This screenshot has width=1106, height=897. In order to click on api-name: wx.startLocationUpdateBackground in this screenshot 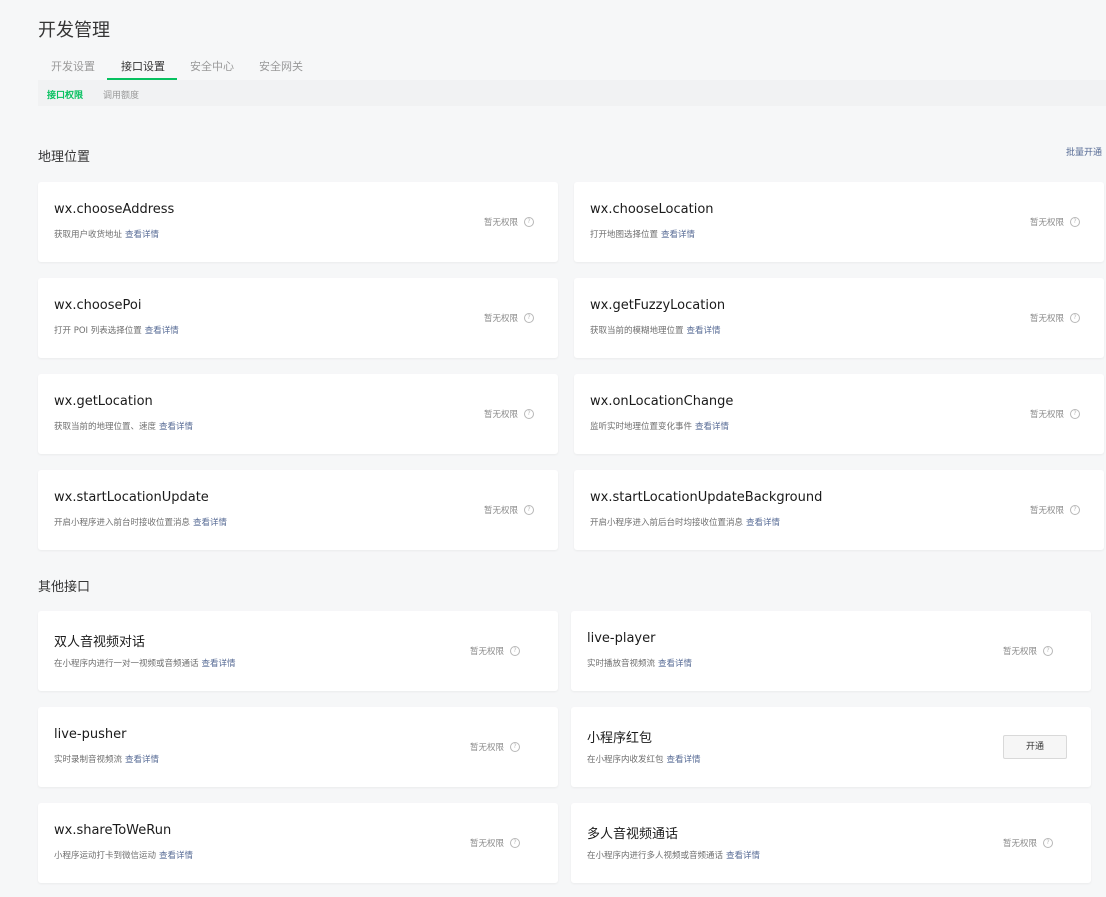, I will do `click(706, 497)`.